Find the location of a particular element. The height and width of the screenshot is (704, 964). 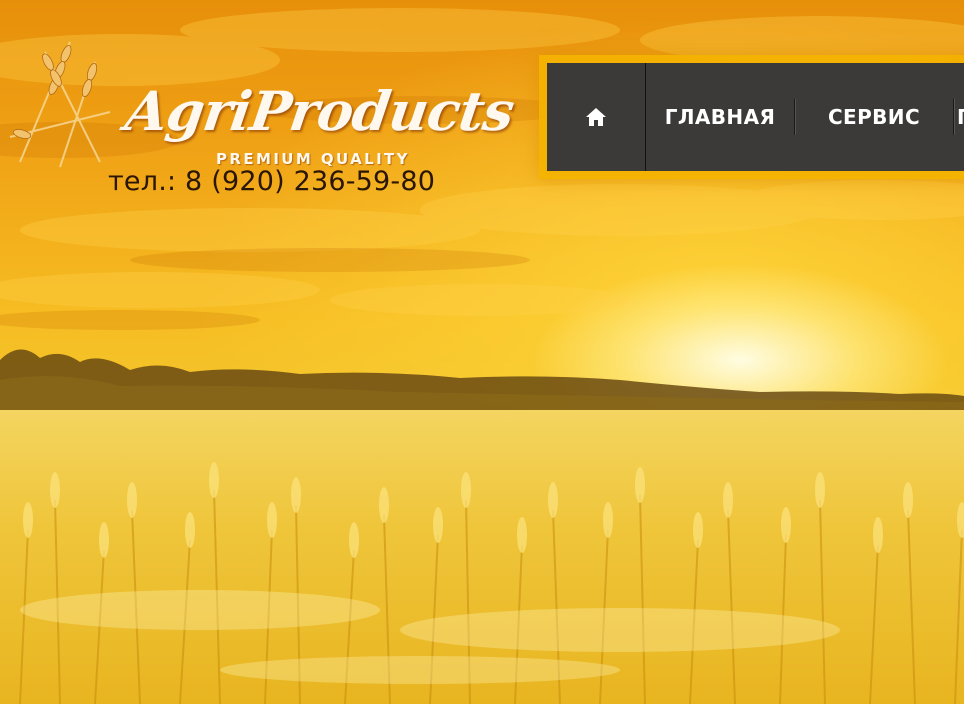

phone-number: тел.: 8 (920) 236-59-80 is located at coordinates (272, 181).